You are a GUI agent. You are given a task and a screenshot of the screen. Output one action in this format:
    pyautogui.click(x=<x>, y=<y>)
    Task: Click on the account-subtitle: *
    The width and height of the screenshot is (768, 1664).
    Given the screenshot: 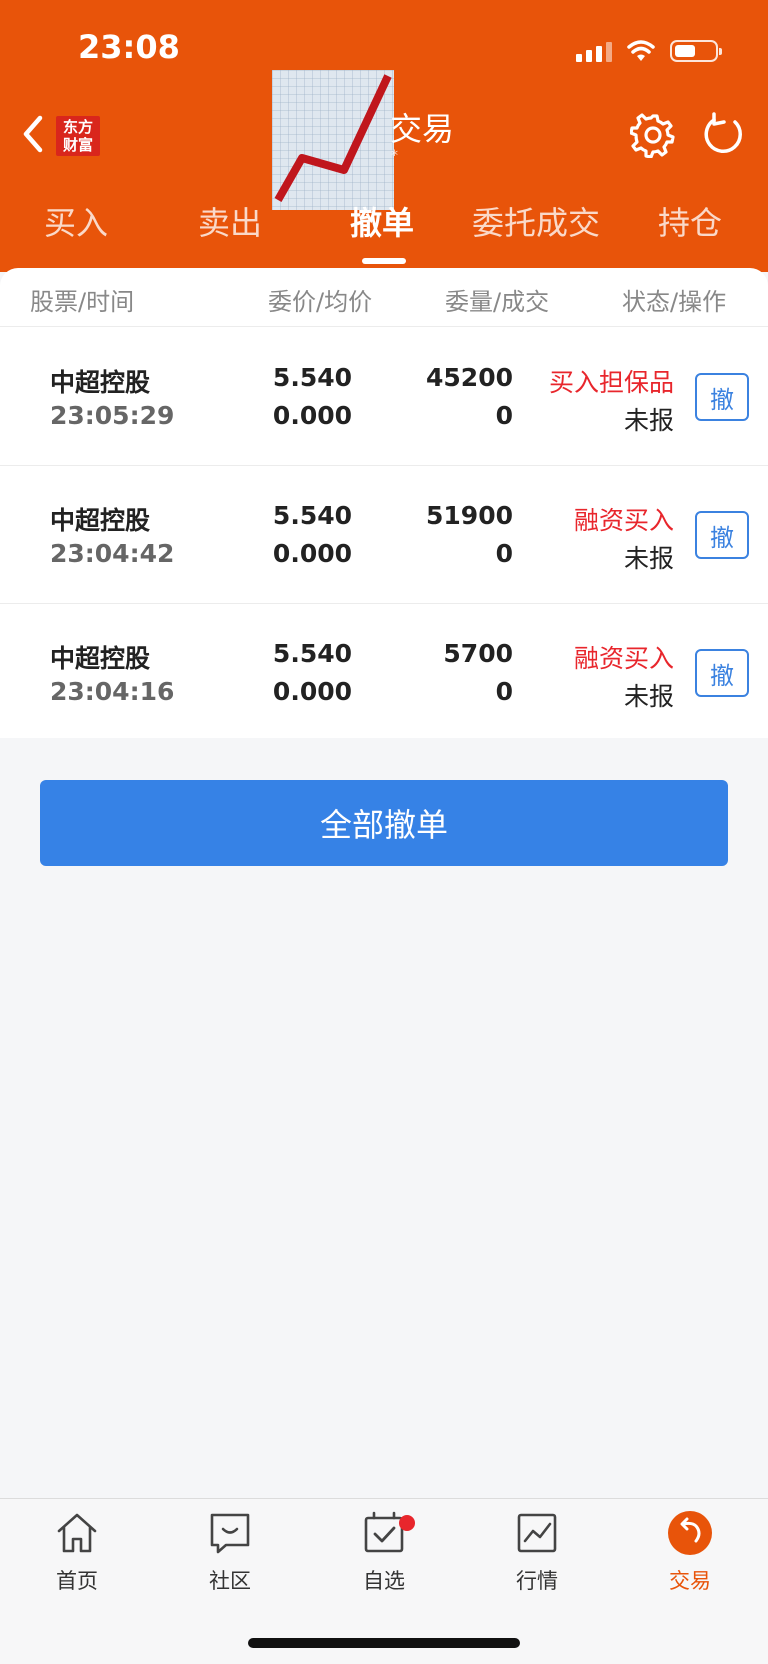 What is the action you would take?
    pyautogui.click(x=394, y=156)
    